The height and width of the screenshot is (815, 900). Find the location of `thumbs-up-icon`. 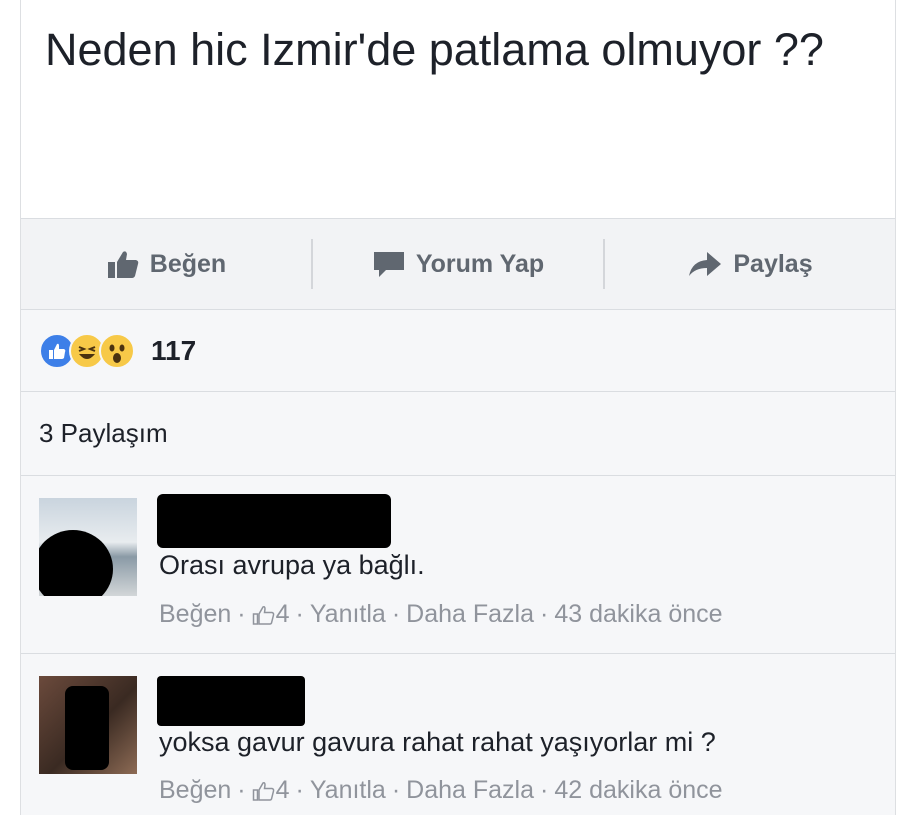

thumbs-up-icon is located at coordinates (123, 264).